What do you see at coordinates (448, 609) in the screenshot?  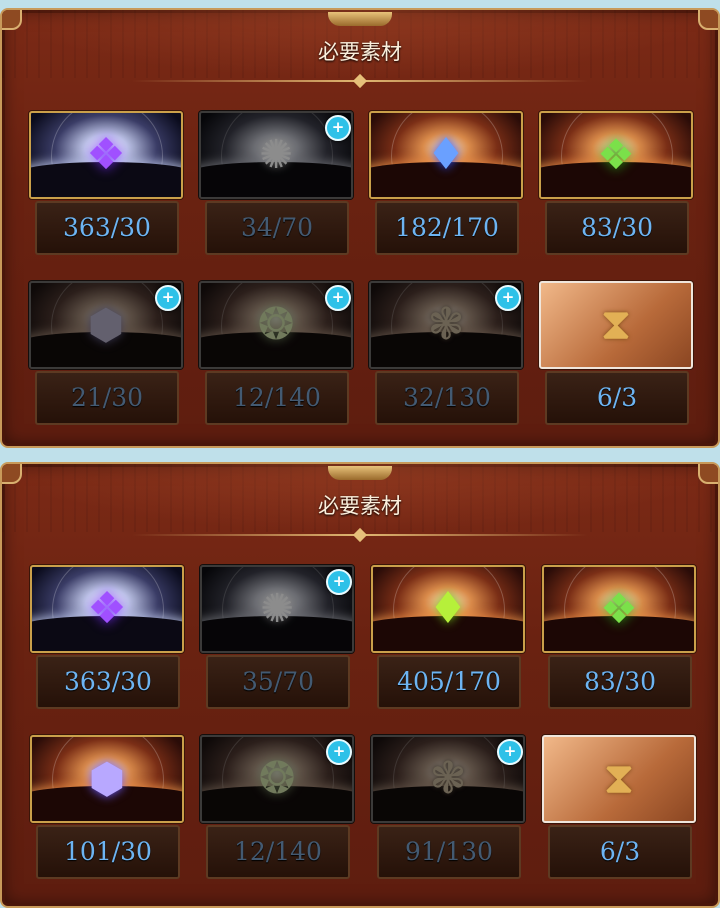 I see `green-prism-icon: ♦` at bounding box center [448, 609].